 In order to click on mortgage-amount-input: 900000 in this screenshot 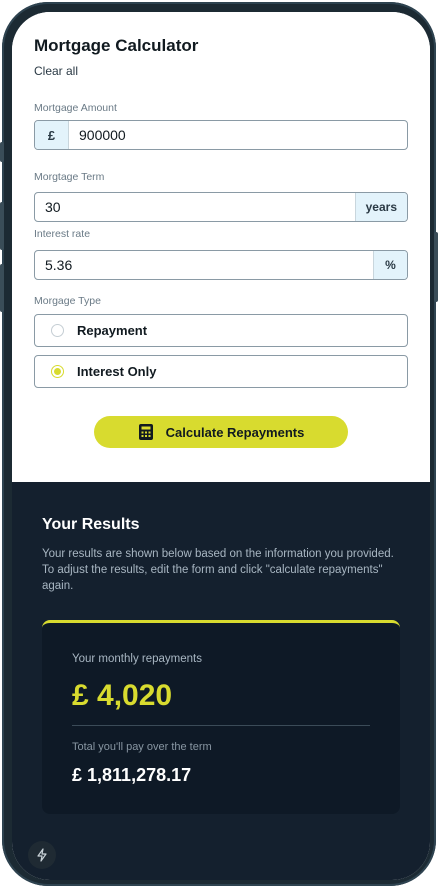, I will do `click(238, 135)`.